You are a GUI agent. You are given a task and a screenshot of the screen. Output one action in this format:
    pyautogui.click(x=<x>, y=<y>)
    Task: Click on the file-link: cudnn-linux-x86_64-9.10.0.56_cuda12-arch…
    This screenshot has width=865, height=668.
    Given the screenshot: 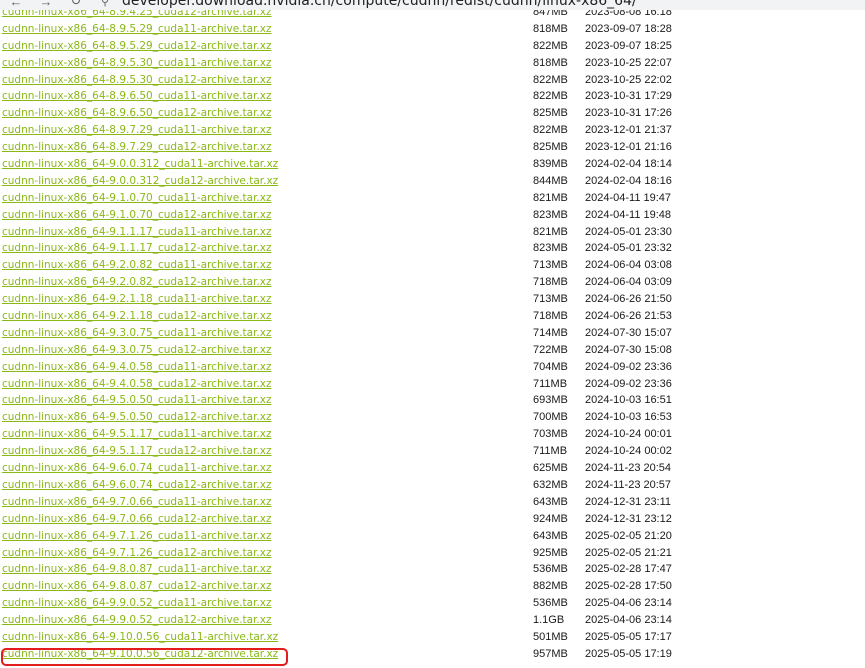 What is the action you would take?
    pyautogui.click(x=140, y=654)
    